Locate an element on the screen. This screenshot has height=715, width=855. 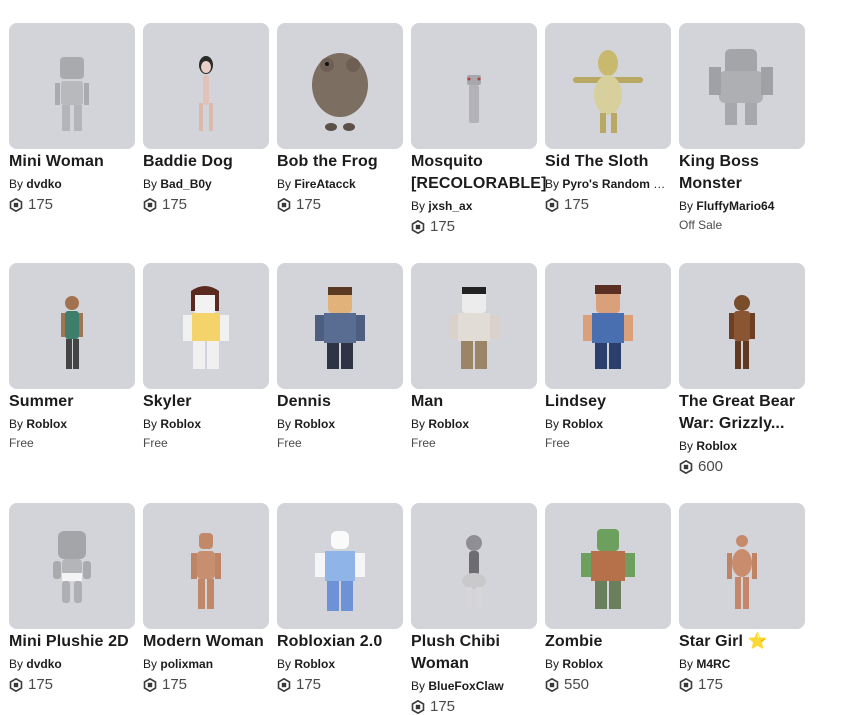
item-name: King Boss Monster is located at coordinates (742, 173).